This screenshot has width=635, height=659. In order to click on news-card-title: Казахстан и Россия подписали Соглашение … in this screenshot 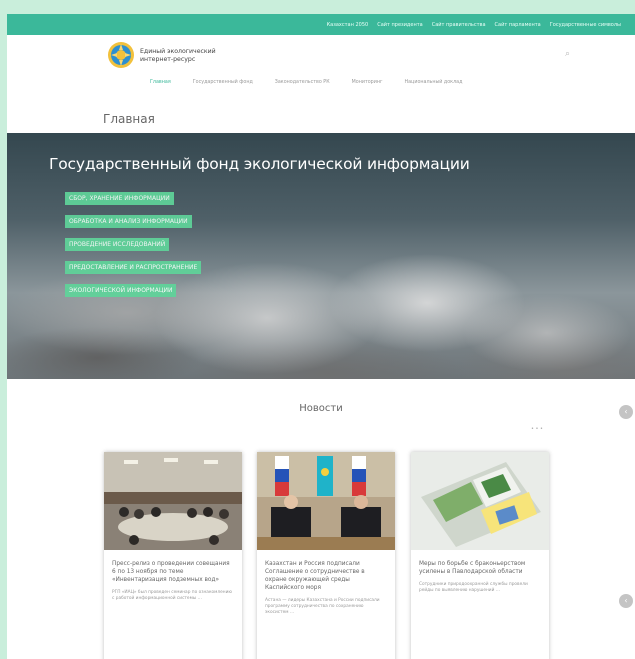, I will do `click(326, 576)`.